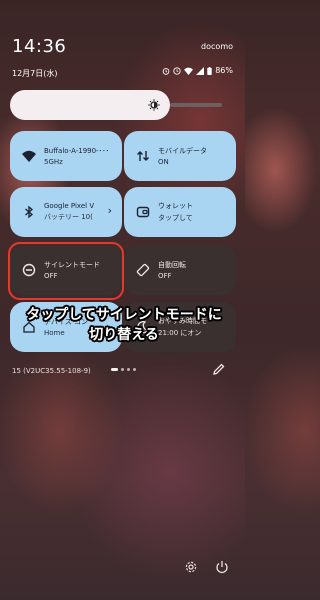  What do you see at coordinates (124, 315) in the screenshot?
I see `callout-line-1: タップしてサイレントモードに` at bounding box center [124, 315].